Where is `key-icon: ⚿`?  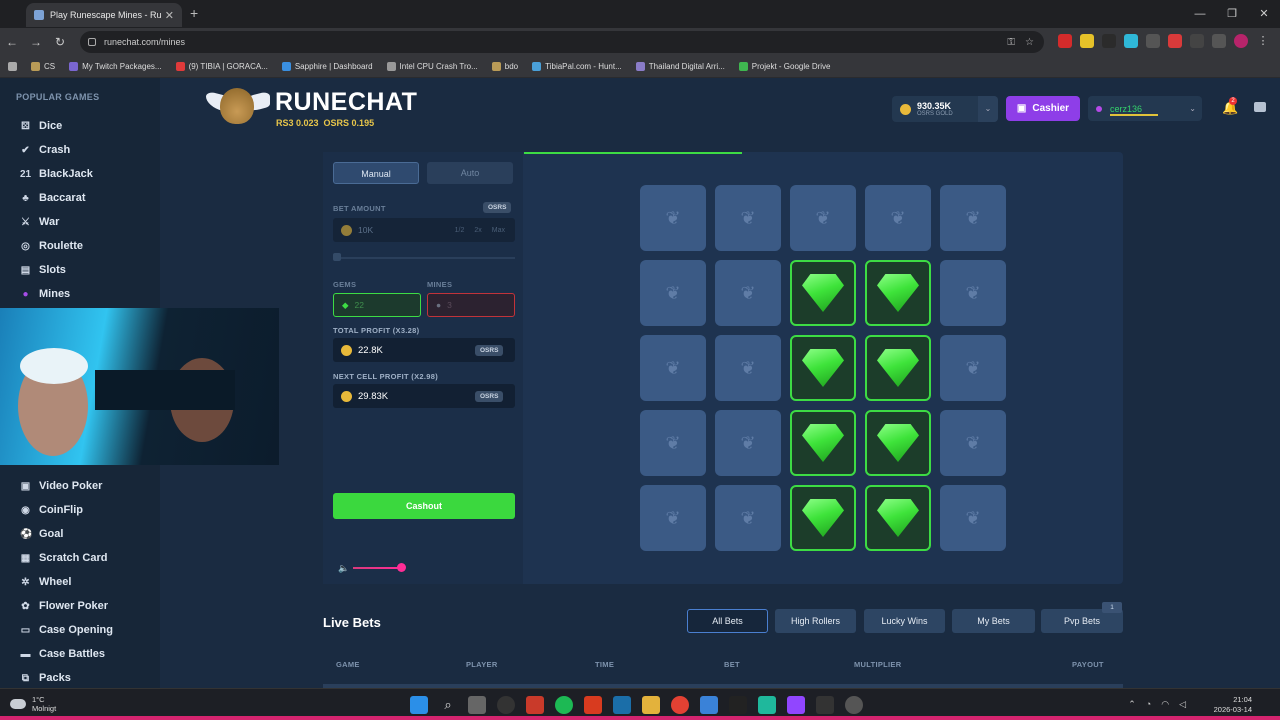
key-icon: ⚿ is located at coordinates (1011, 42).